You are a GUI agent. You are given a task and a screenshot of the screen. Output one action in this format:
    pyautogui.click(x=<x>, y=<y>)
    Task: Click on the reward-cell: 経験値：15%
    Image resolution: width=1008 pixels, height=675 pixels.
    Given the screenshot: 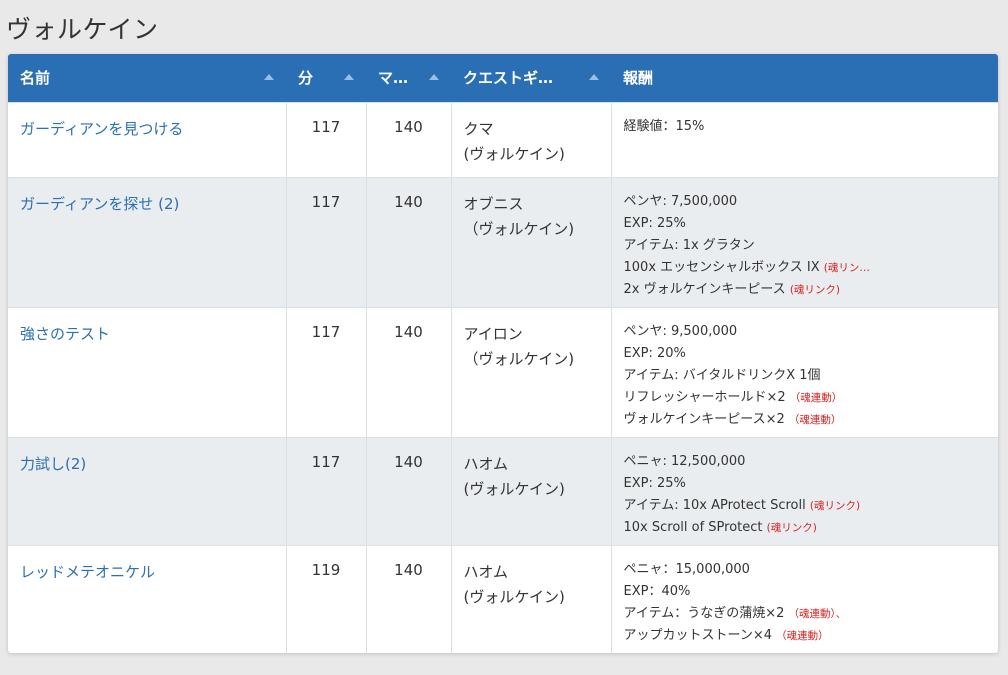 What is the action you would take?
    pyautogui.click(x=804, y=139)
    